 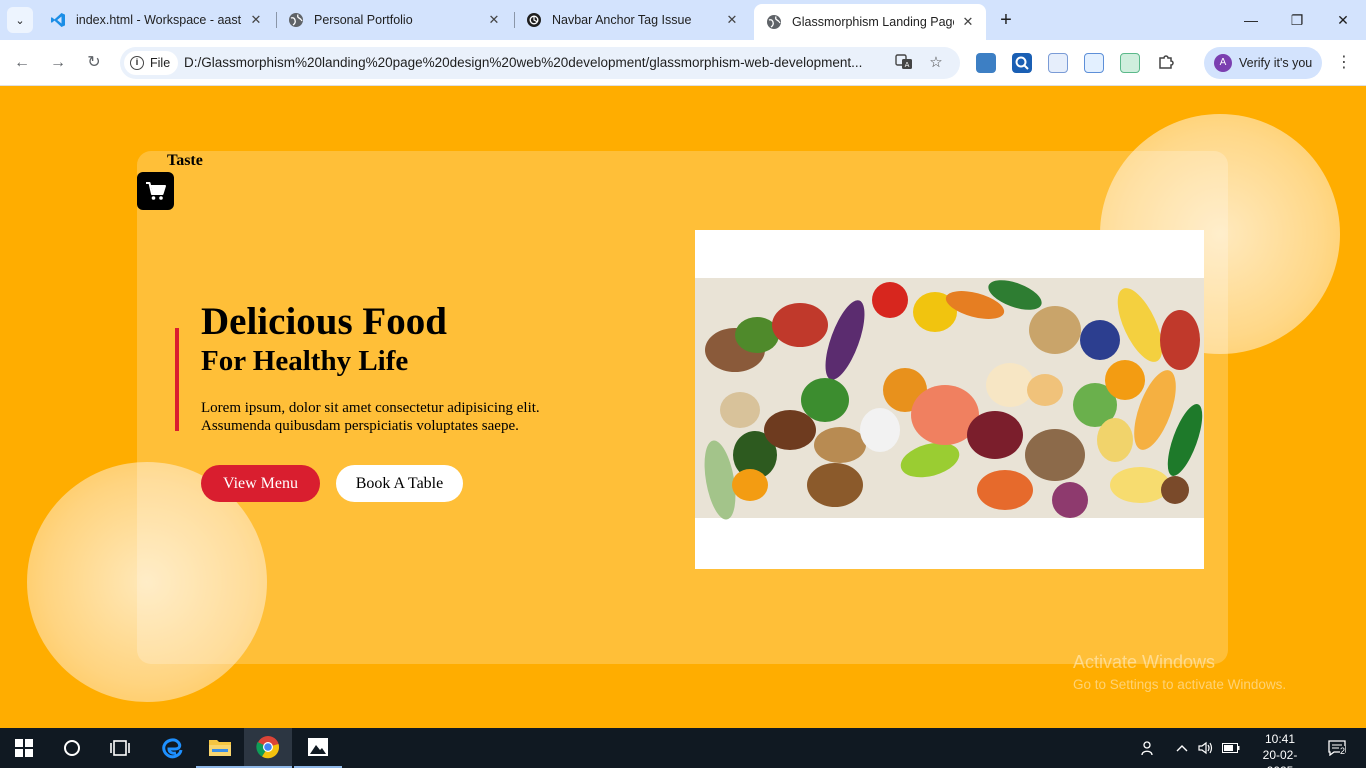 I want to click on bookmark-star-icon: ☆, so click(x=936, y=63).